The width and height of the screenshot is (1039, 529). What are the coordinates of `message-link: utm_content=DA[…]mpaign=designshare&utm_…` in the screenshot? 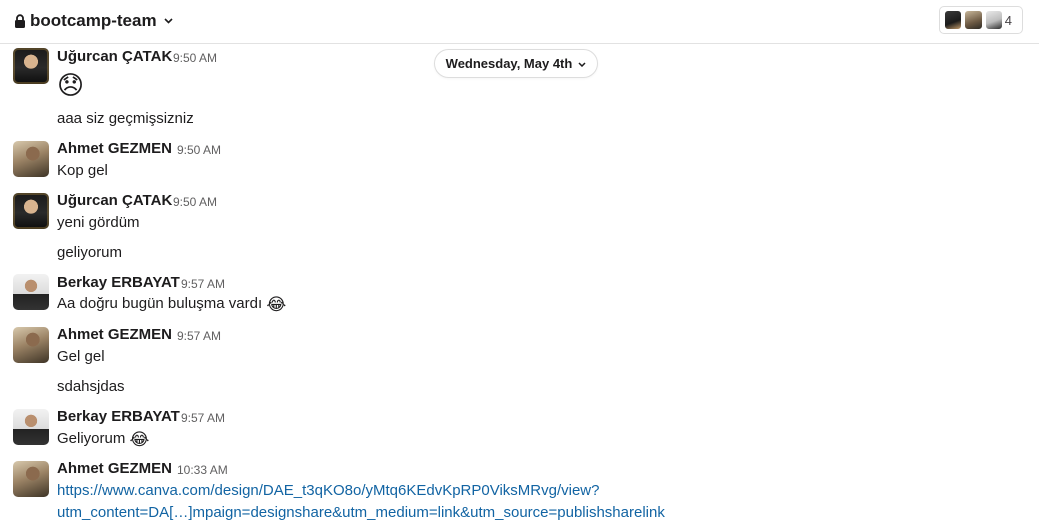 It's located at (361, 512).